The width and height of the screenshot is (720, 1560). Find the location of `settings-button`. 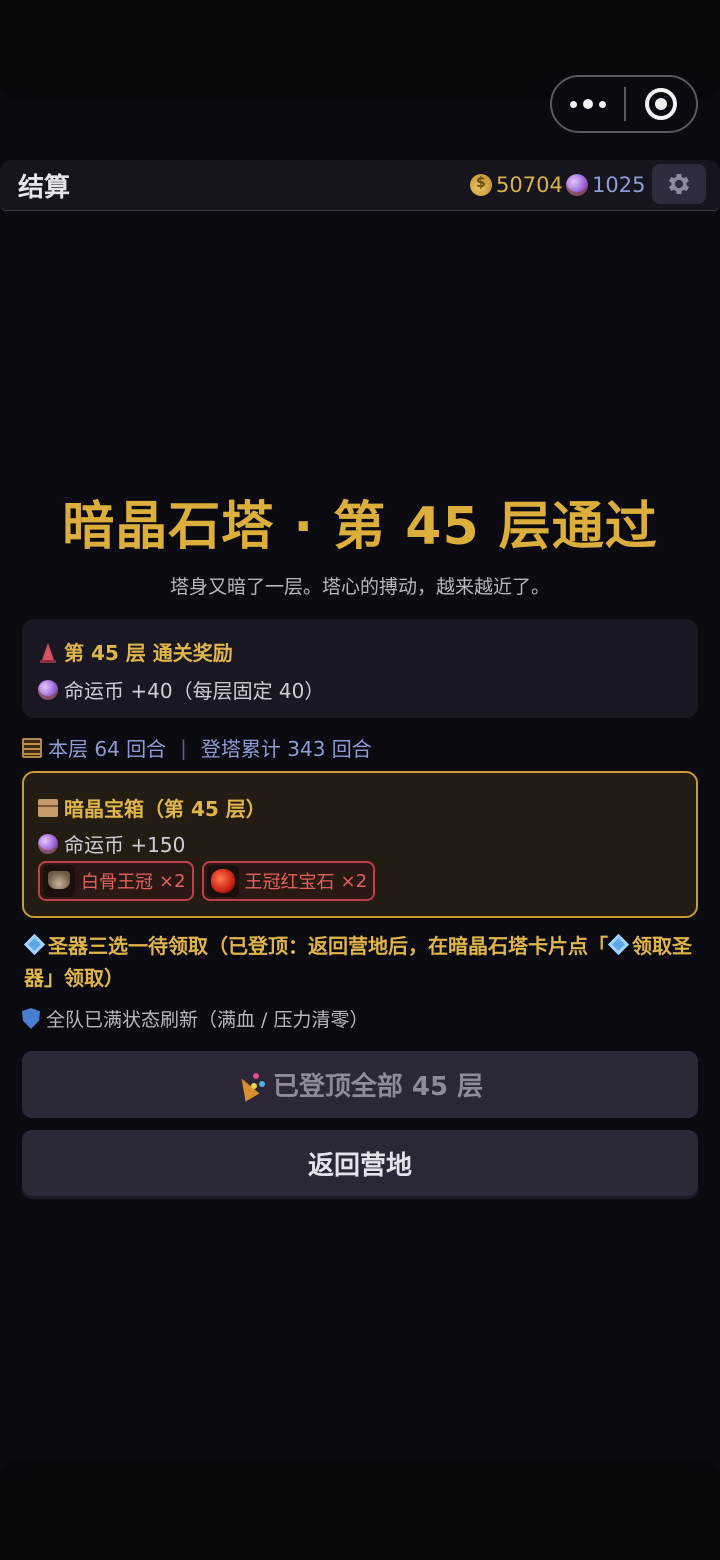

settings-button is located at coordinates (679, 184).